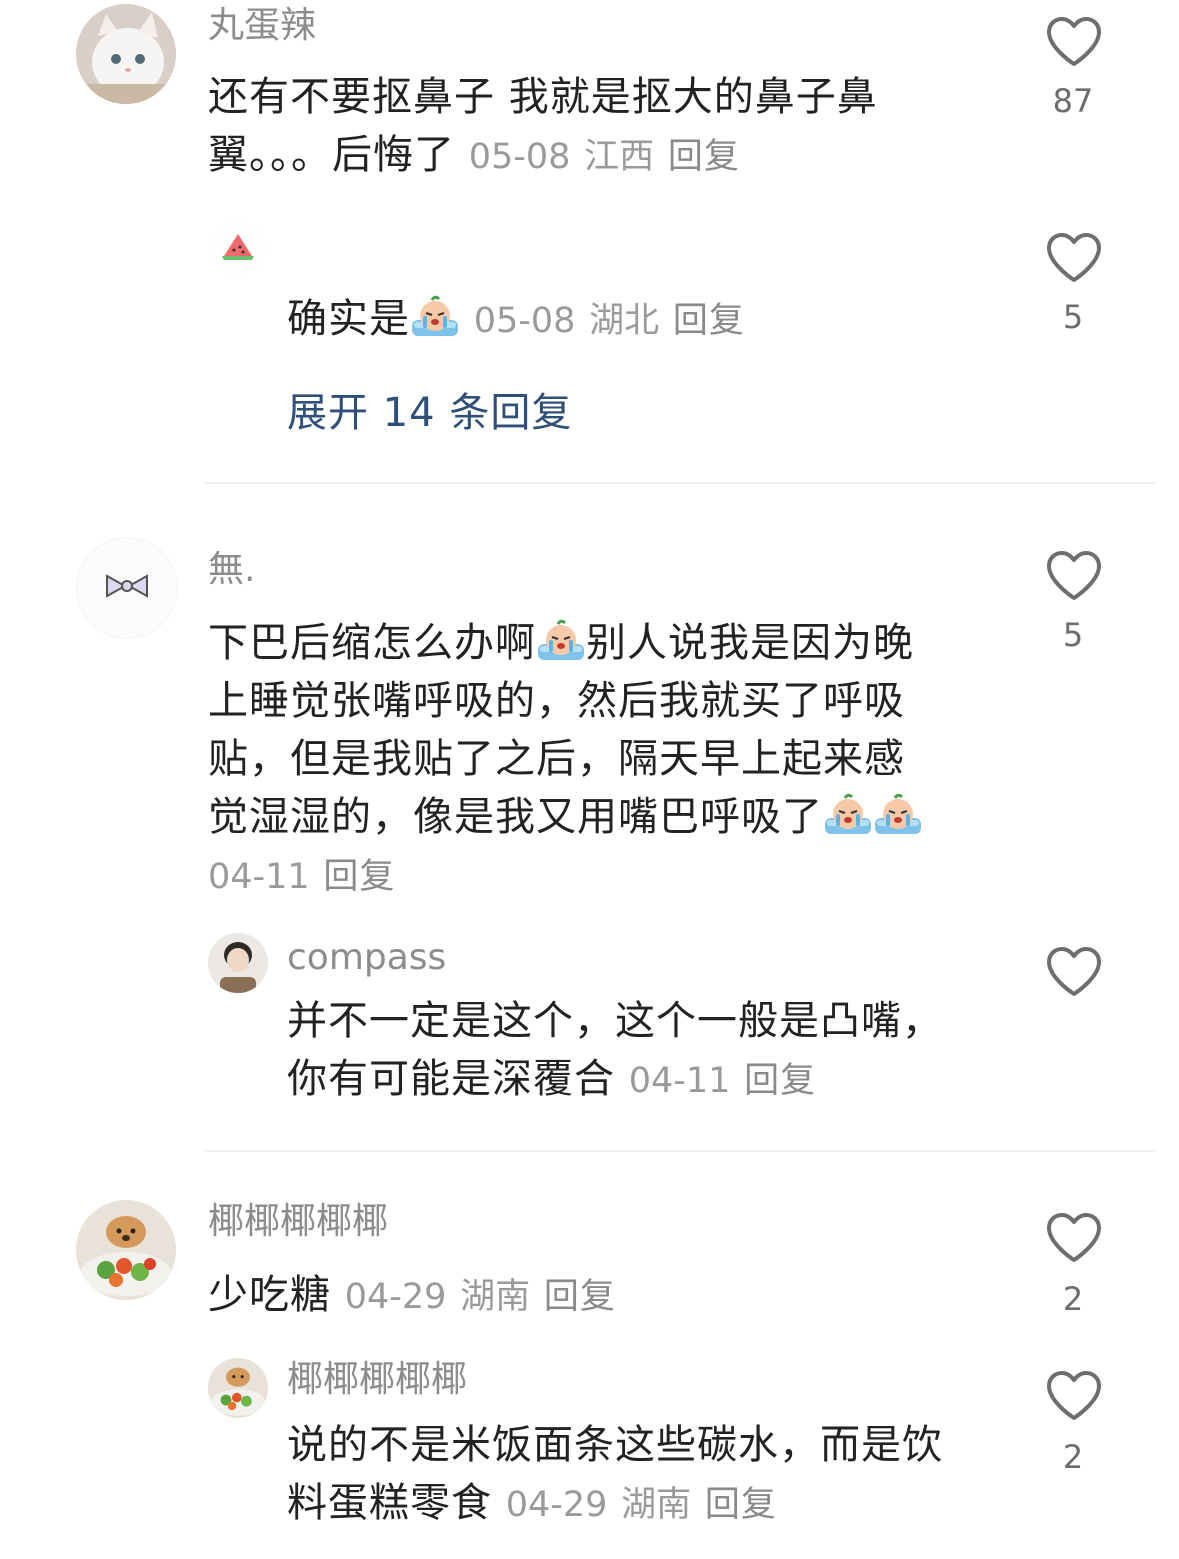  I want to click on reply-text: 并不一定是这个，这个一般是凸嘴， 你有可能是深覆合 04-11 回复, so click(647, 1051).